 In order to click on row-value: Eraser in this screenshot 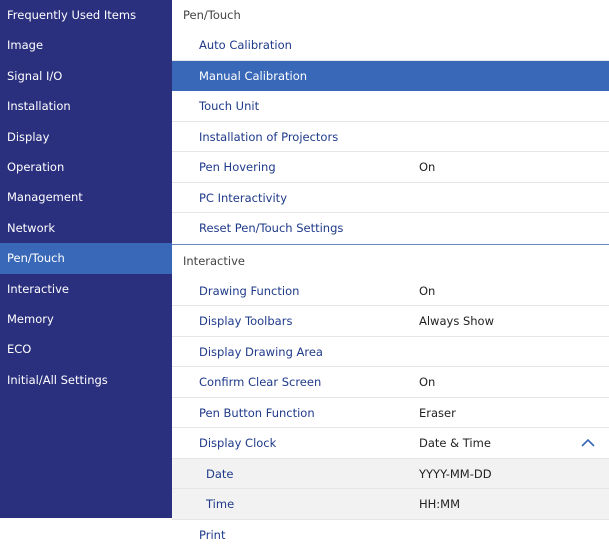, I will do `click(437, 413)`.